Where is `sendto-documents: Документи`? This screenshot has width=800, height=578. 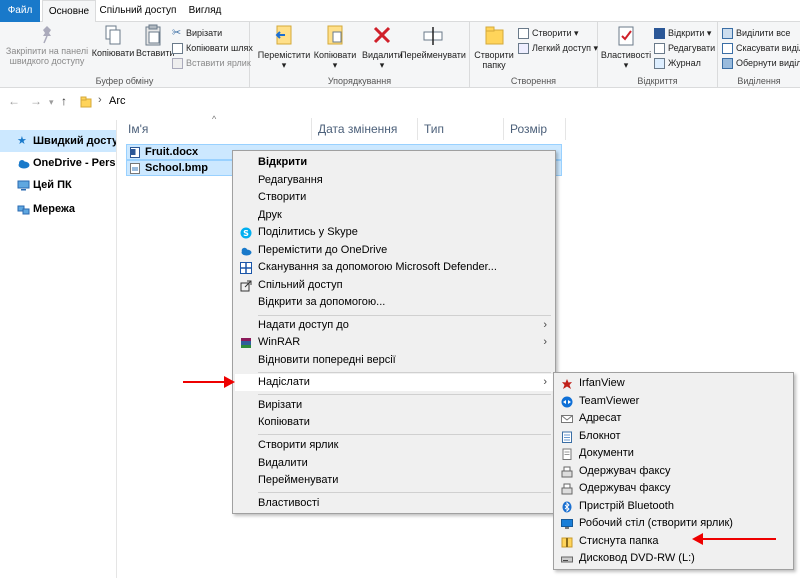
sendto-documents: Документи is located at coordinates (673, 453).